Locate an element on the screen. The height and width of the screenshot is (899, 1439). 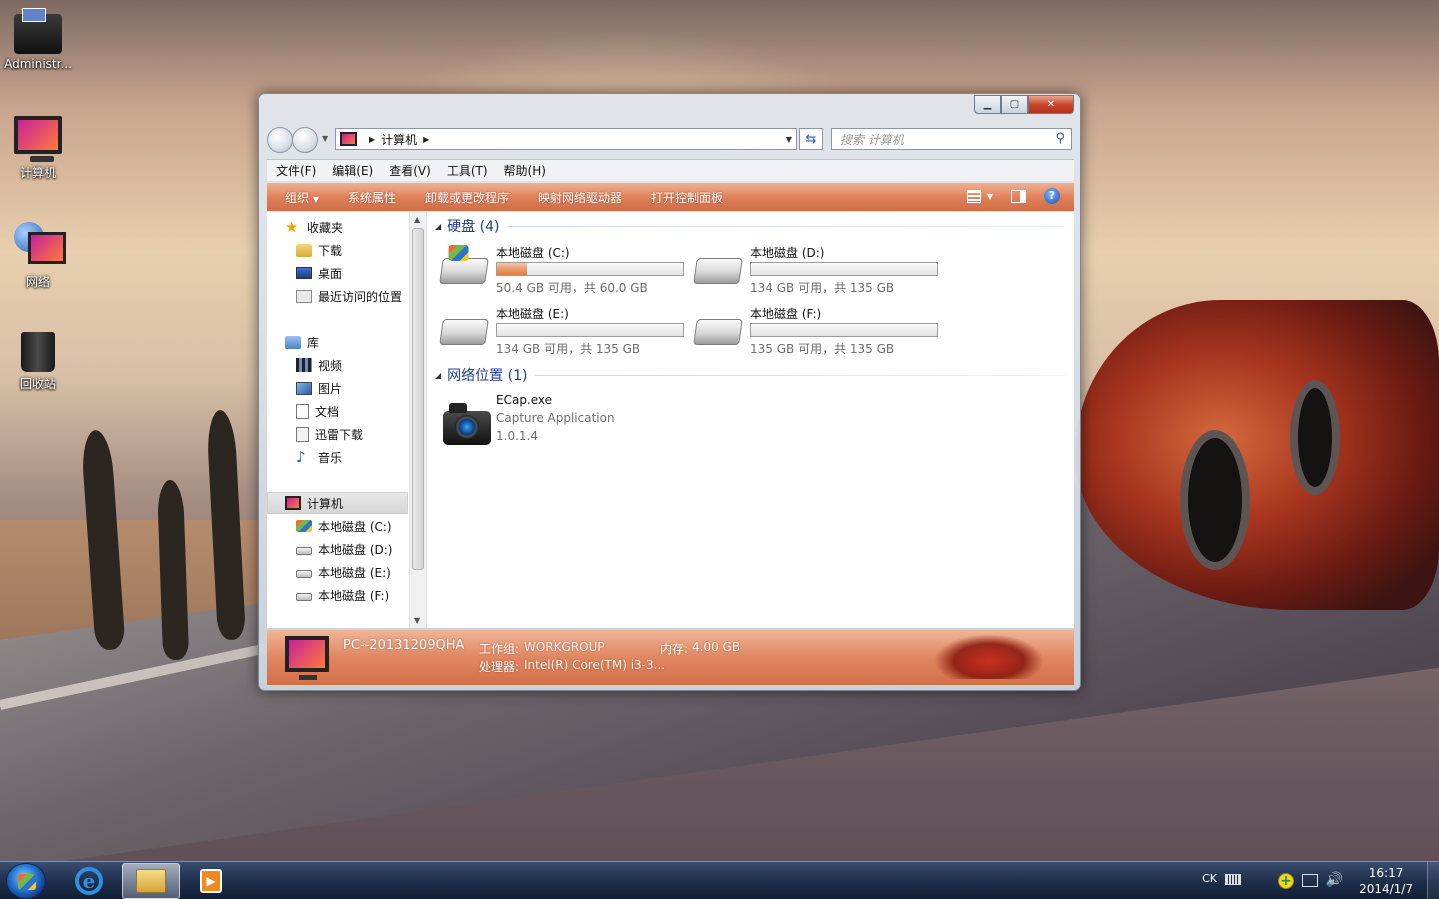
volume-icon: 🔊 is located at coordinates (1334, 880).